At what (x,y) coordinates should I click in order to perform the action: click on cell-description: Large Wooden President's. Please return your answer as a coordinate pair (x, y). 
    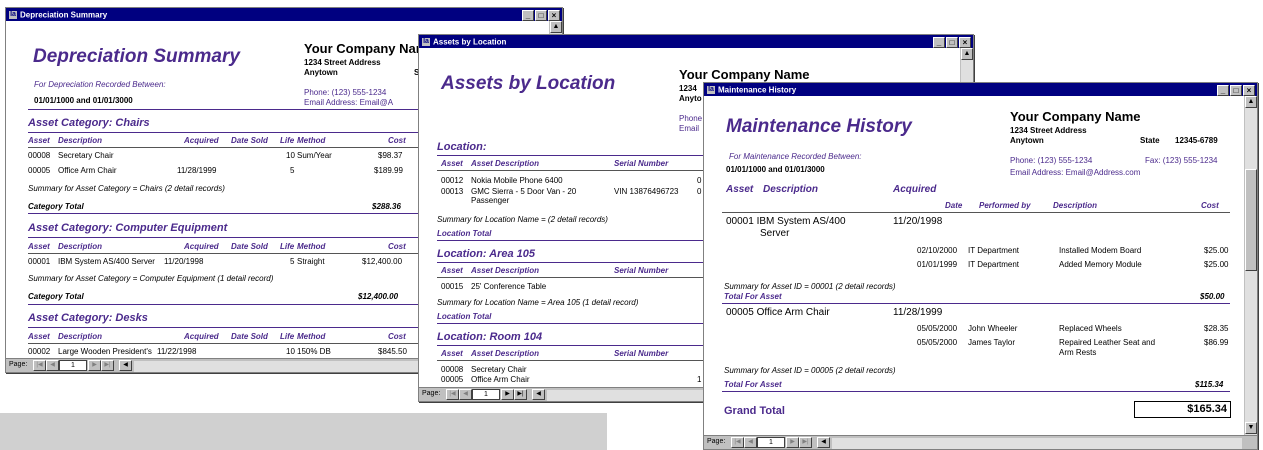
    Looking at the image, I should click on (105, 351).